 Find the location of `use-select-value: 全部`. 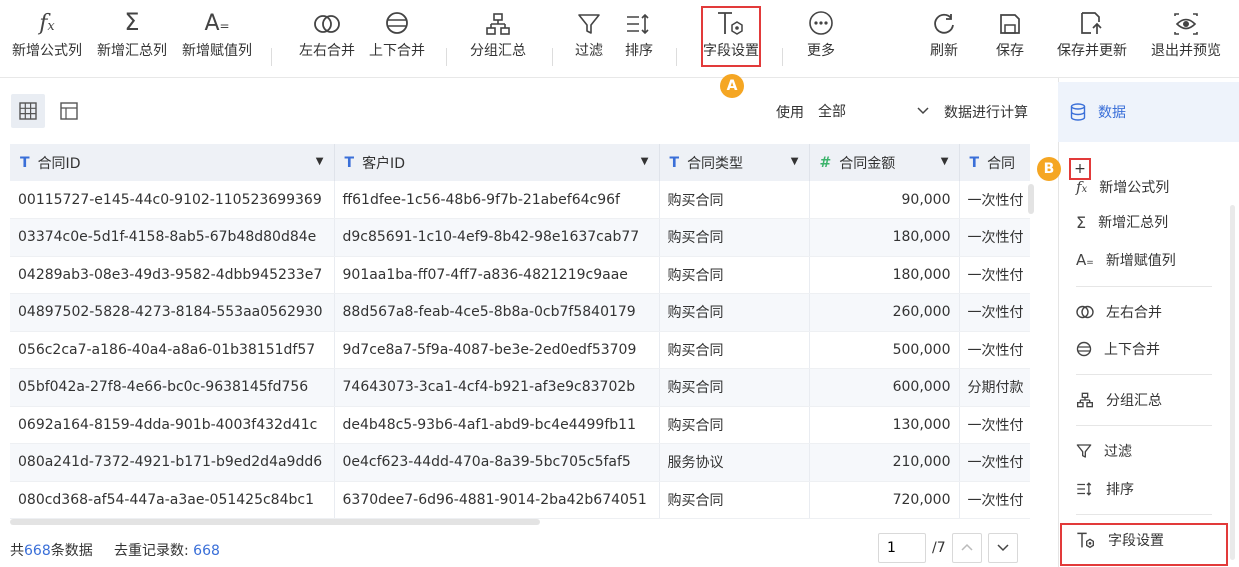

use-select-value: 全部 is located at coordinates (832, 112).